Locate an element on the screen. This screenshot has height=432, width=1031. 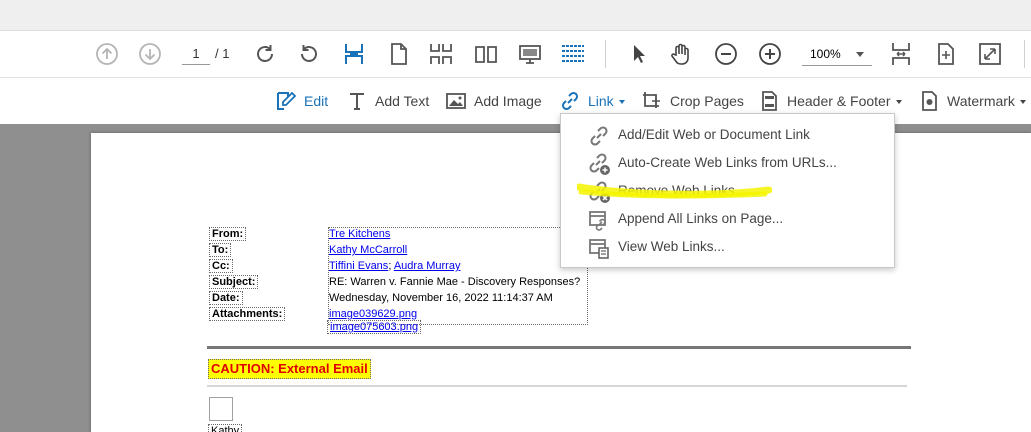
add-text-button: Add Text is located at coordinates (387, 101).